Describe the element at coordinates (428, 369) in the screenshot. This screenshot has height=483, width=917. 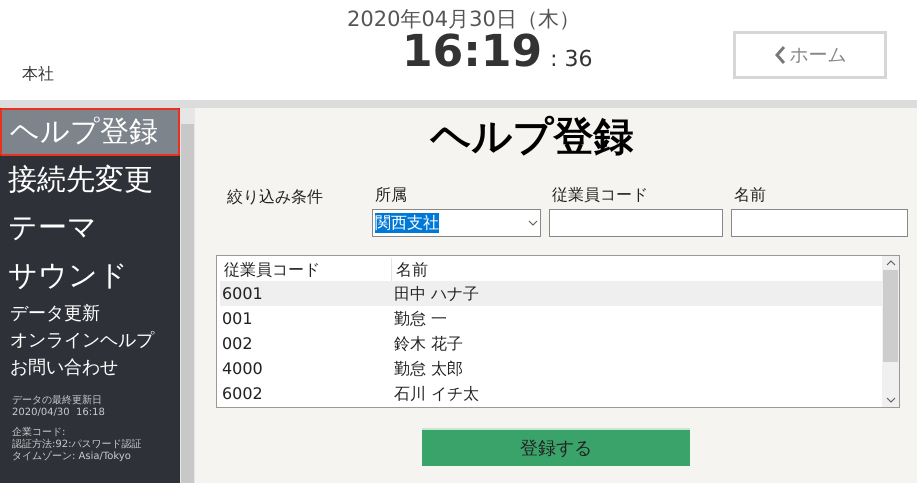
I see `table-cell-text: 勤怠 太郎` at that location.